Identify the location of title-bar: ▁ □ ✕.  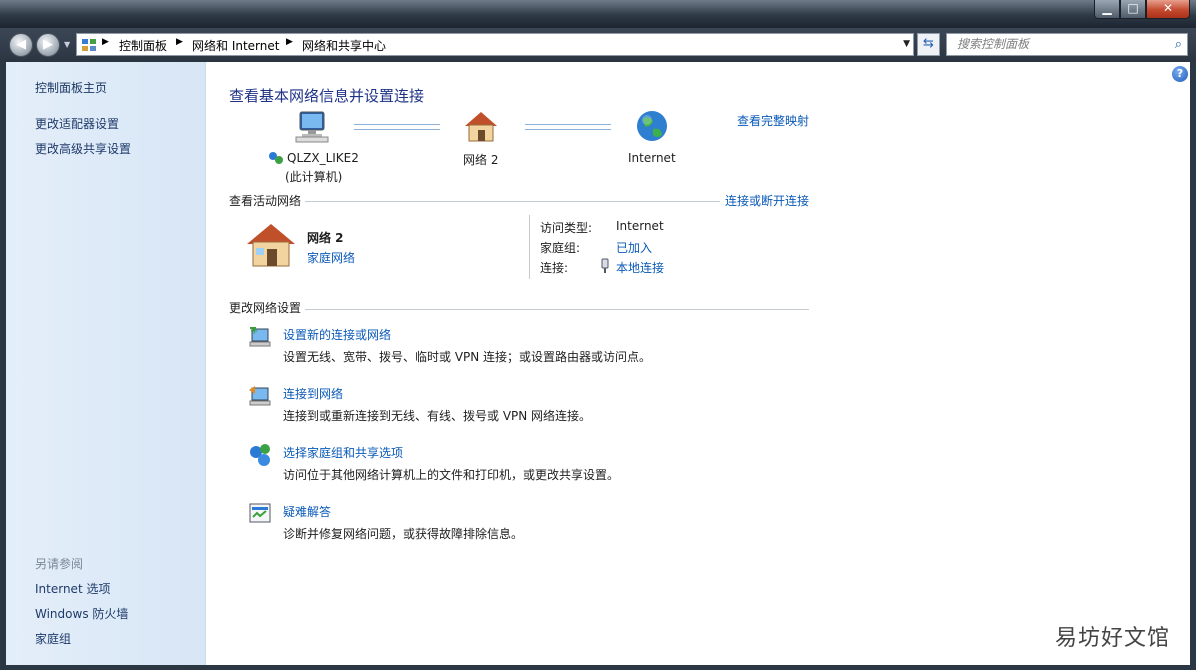
(598, 14).